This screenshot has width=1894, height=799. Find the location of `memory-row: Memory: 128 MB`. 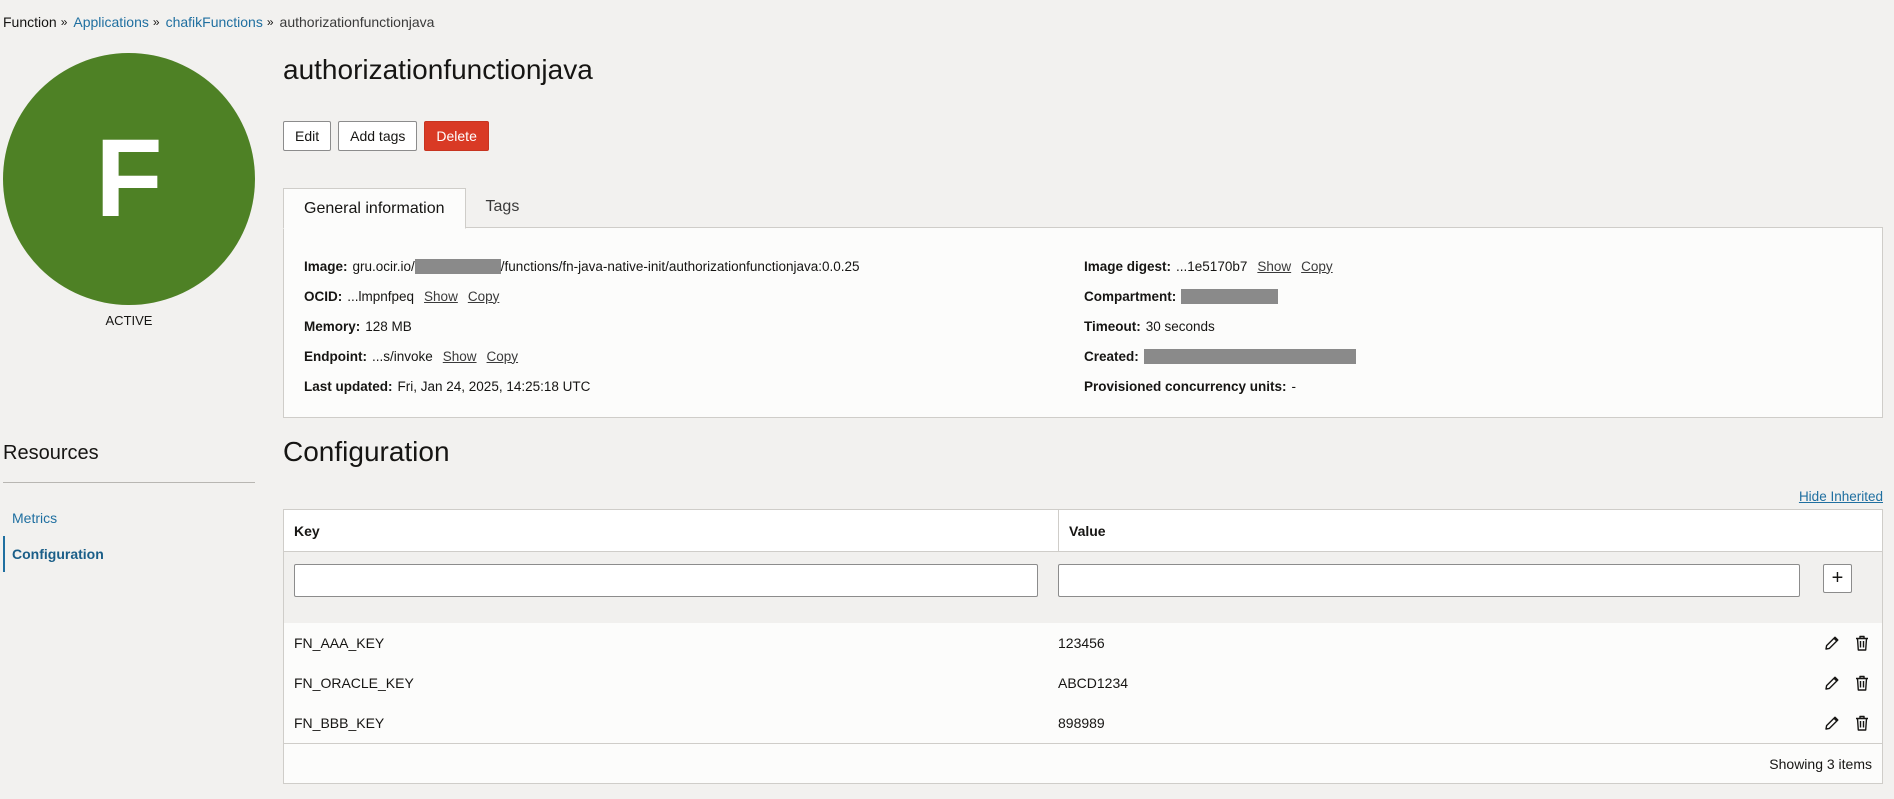

memory-row: Memory: 128 MB is located at coordinates (582, 326).